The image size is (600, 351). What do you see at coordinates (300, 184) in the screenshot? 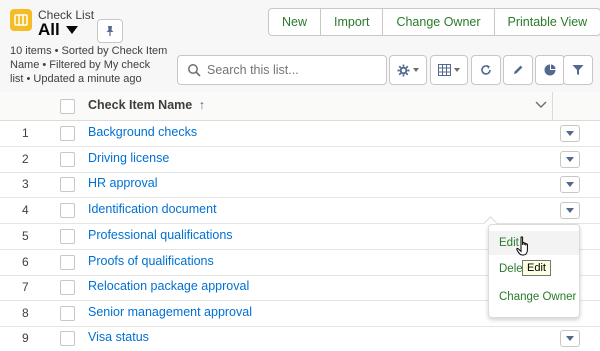
I see `table-row: 3 HR approval` at bounding box center [300, 184].